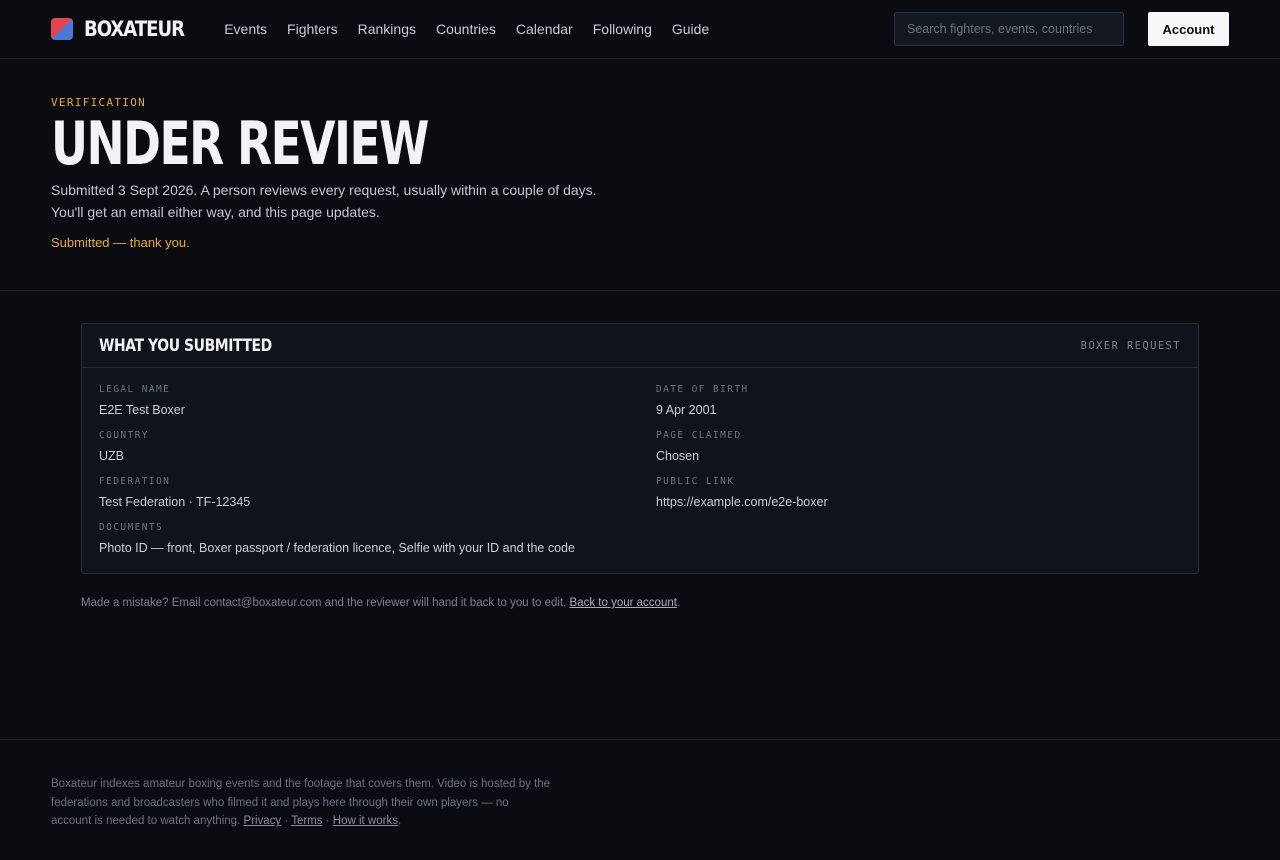 Image resolution: width=1280 pixels, height=860 pixels. I want to click on brand-link: BOXATEUR, so click(125, 29).